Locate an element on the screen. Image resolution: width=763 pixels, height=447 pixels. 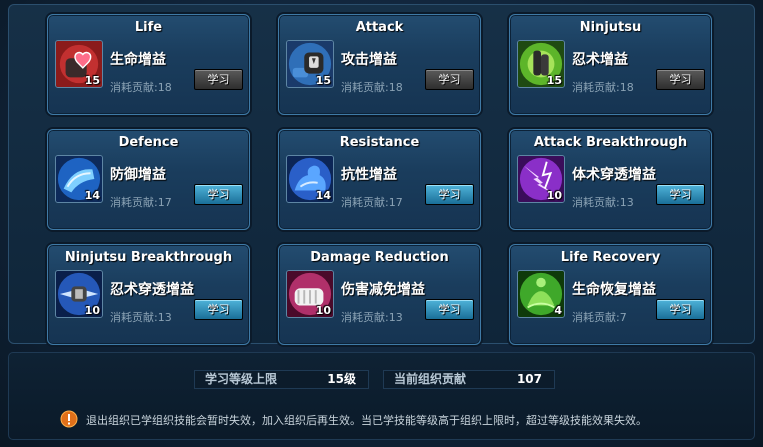
skill-card-attack-breakthrough: Attack Breakthrough 10 体术穿透增益 消耗贡献:13 学习 is located at coordinates (610, 179).